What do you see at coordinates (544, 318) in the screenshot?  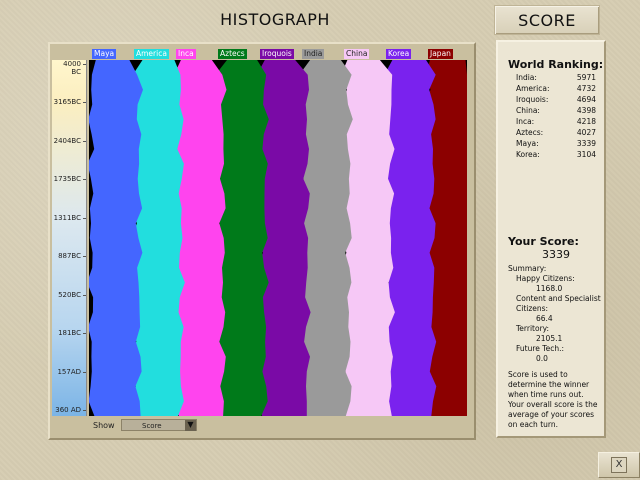 I see `content-citizens-value: 66.4` at bounding box center [544, 318].